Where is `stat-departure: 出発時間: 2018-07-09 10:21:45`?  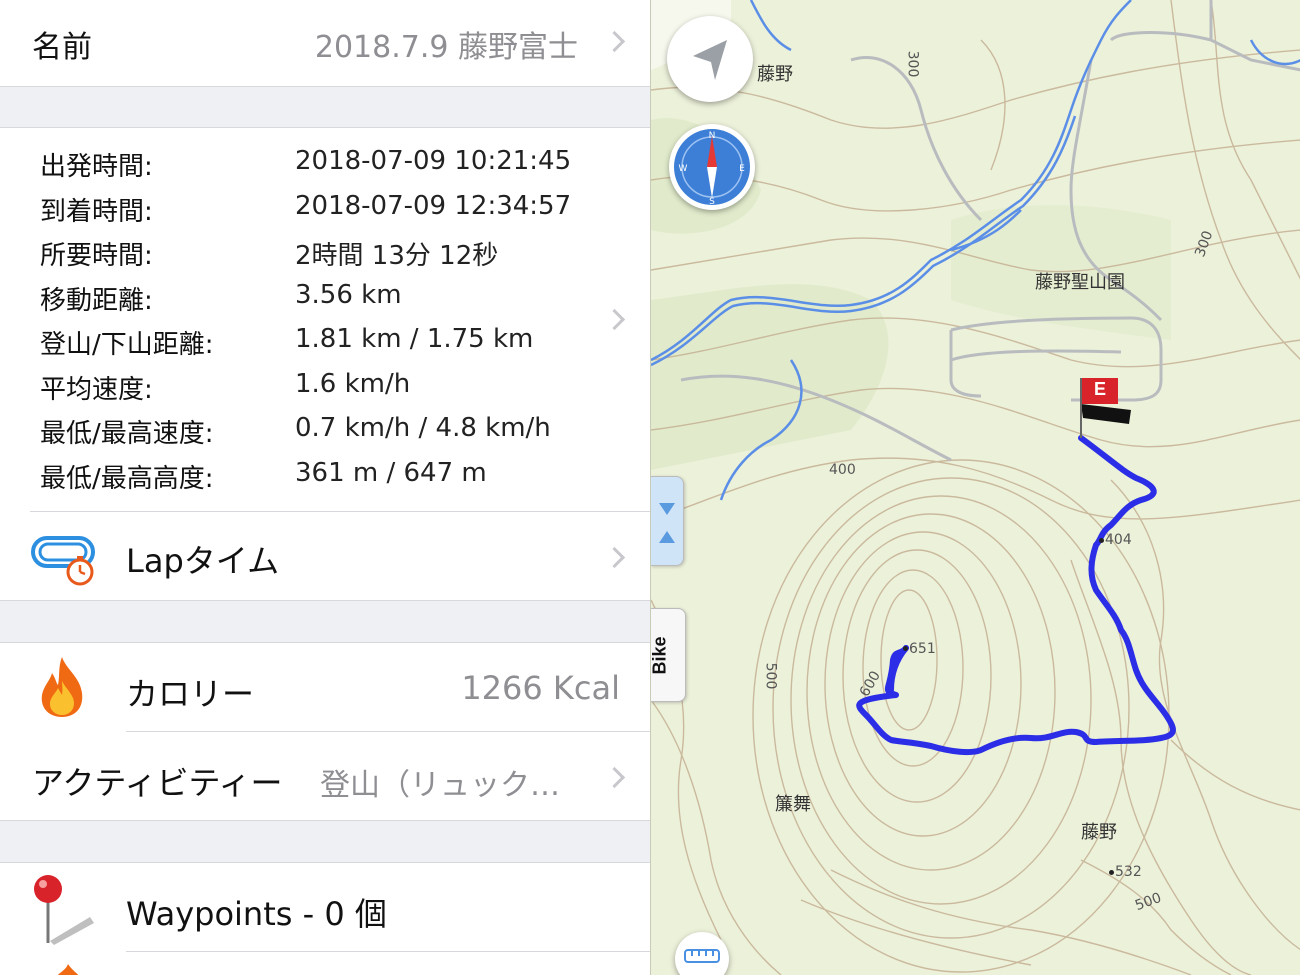 stat-departure: 出発時間: 2018-07-09 10:21:45 is located at coordinates (325, 164).